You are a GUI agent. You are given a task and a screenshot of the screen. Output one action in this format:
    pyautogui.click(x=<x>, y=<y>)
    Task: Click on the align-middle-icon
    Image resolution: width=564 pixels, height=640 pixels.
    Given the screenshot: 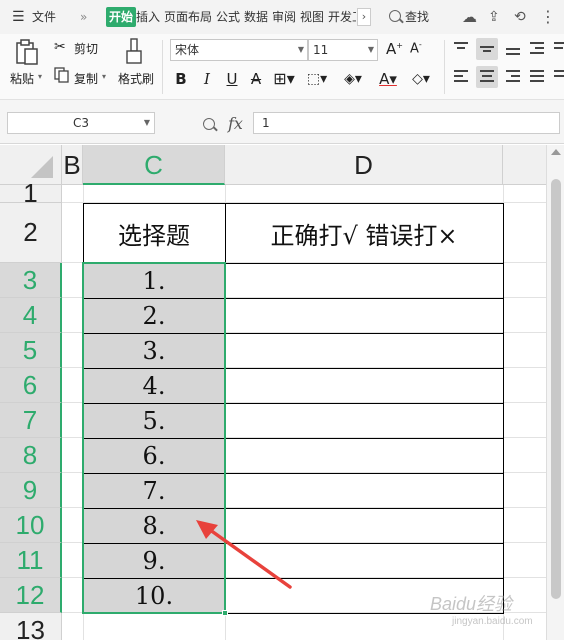 What is the action you would take?
    pyautogui.click(x=487, y=49)
    